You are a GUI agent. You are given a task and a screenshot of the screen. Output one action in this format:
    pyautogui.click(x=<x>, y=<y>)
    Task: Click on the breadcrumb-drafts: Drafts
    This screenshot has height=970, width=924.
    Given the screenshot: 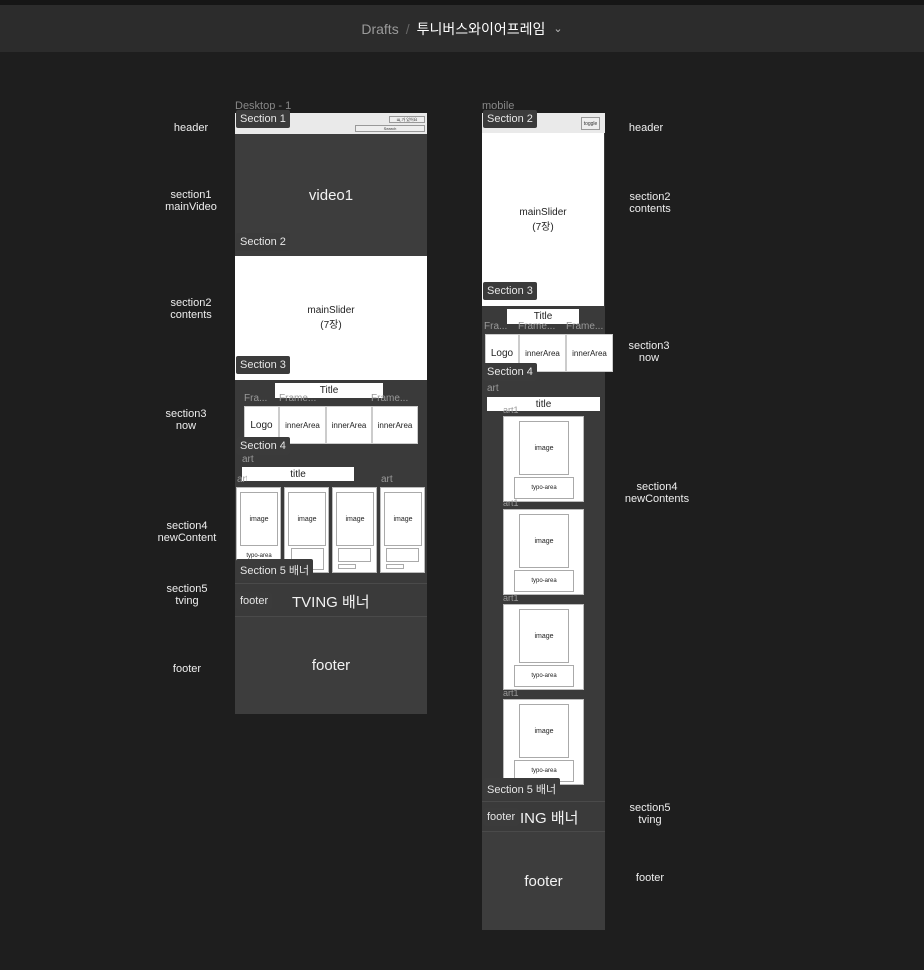 What is the action you would take?
    pyautogui.click(x=379, y=29)
    